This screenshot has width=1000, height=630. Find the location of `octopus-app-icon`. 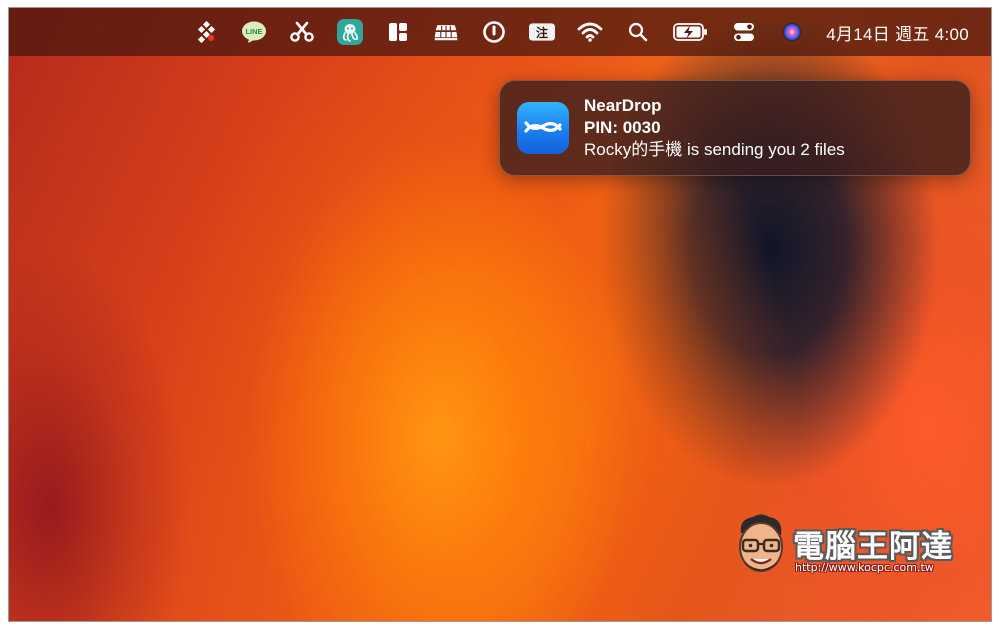

octopus-app-icon is located at coordinates (350, 32).